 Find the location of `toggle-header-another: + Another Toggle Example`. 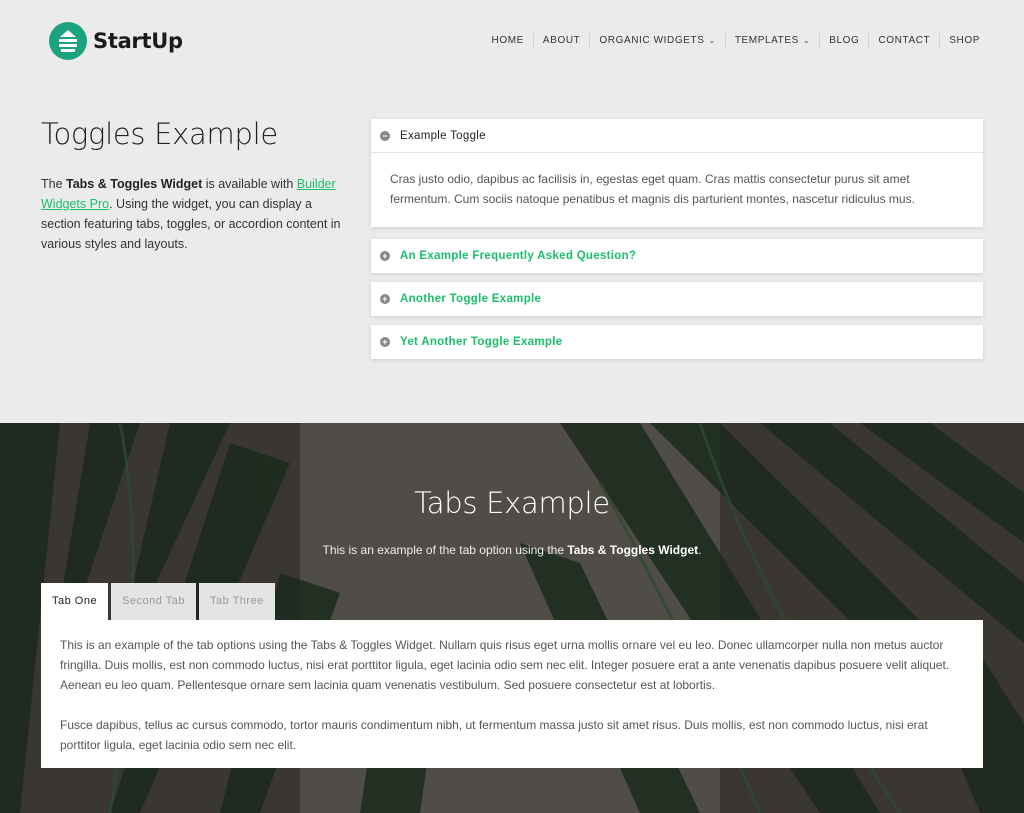

toggle-header-another: + Another Toggle Example is located at coordinates (677, 299).